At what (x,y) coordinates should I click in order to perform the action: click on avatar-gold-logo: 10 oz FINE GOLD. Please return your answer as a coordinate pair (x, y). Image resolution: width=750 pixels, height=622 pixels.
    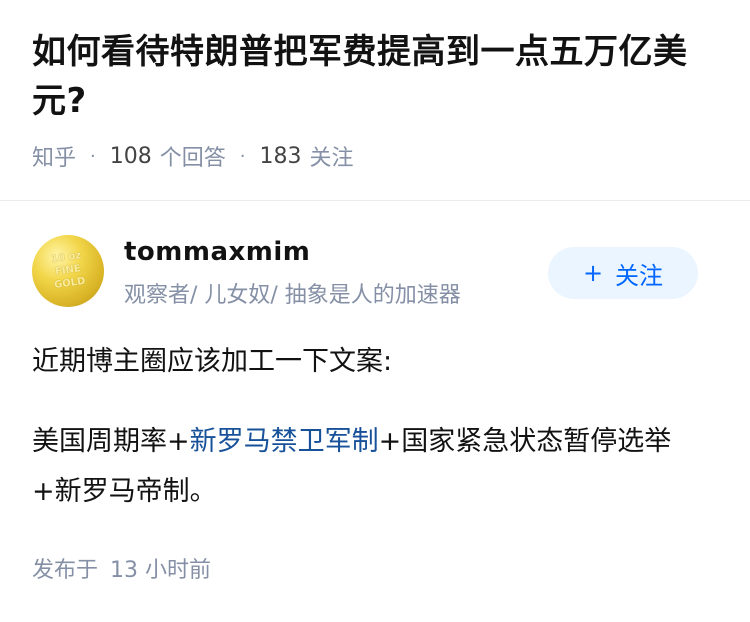
    Looking at the image, I should click on (68, 270).